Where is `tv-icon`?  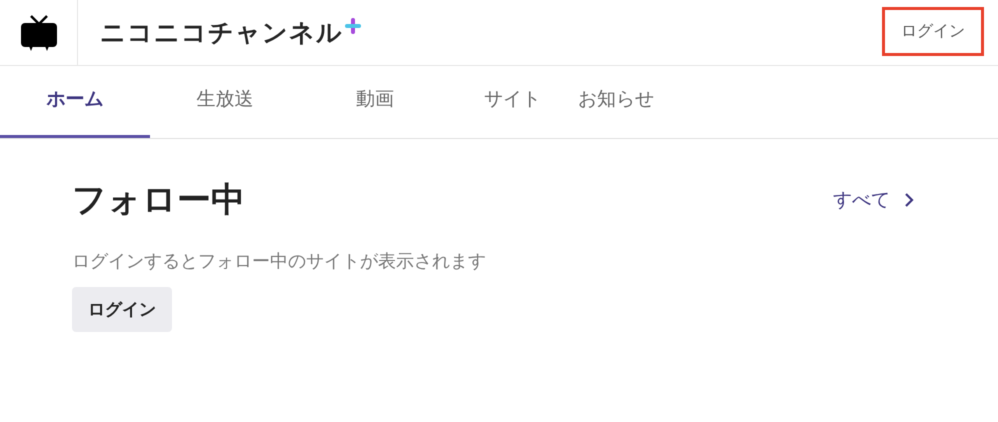
tv-icon is located at coordinates (39, 32).